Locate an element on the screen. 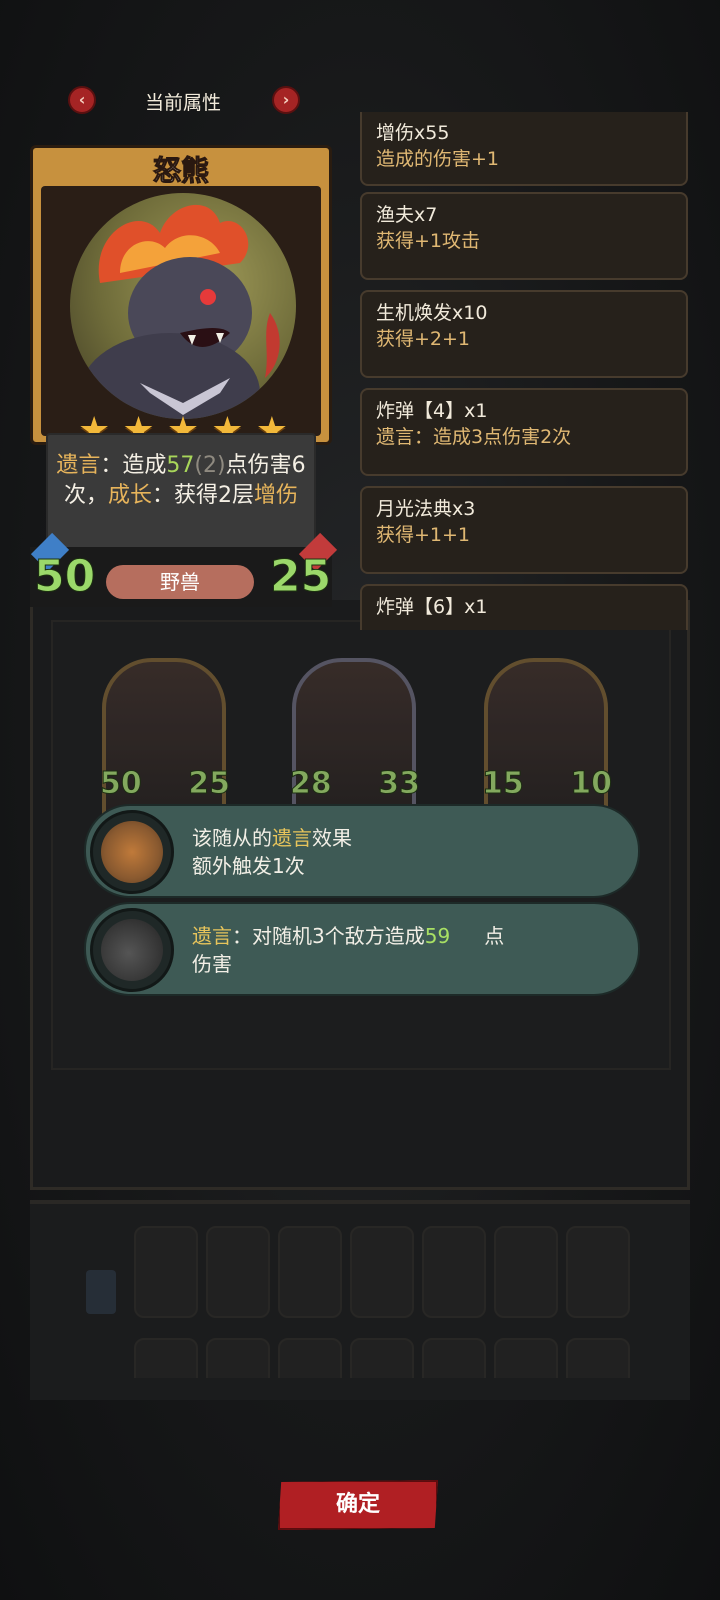  bear-portrait is located at coordinates (183, 306).